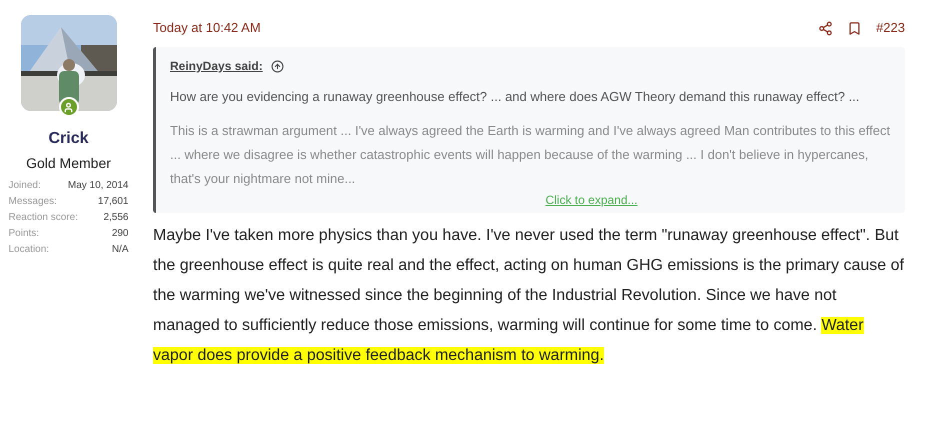 This screenshot has height=427, width=927. I want to click on post-timestamp: Today at 10:42 AM, so click(207, 28).